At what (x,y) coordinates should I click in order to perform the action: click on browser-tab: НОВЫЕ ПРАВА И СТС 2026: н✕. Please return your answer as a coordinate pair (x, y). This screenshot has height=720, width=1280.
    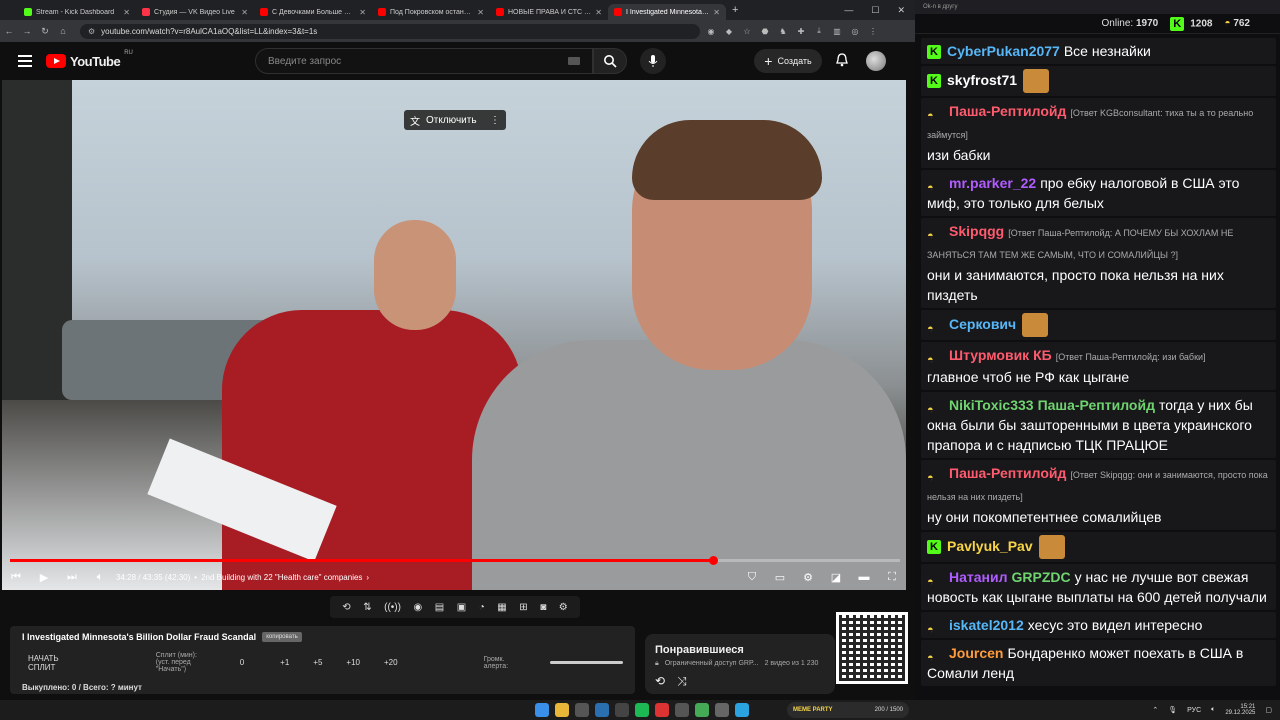
    Looking at the image, I should click on (549, 12).